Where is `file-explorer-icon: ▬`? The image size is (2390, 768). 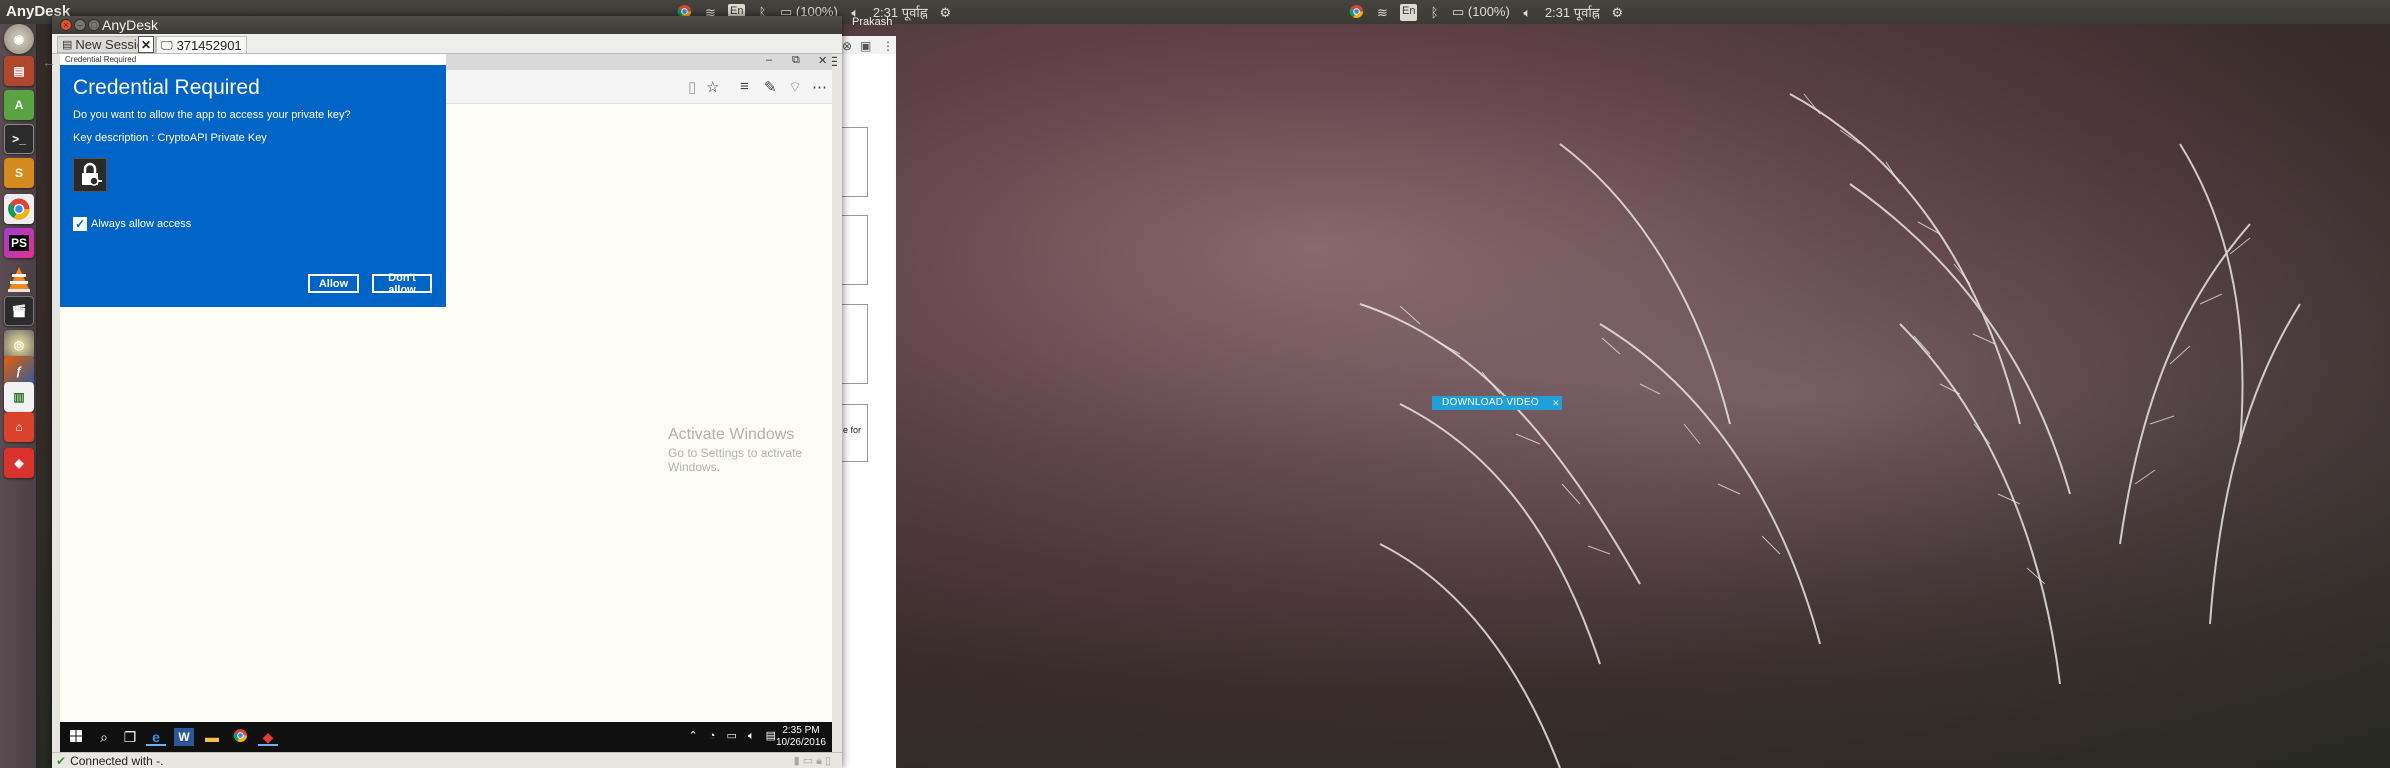 file-explorer-icon: ▬ is located at coordinates (212, 737).